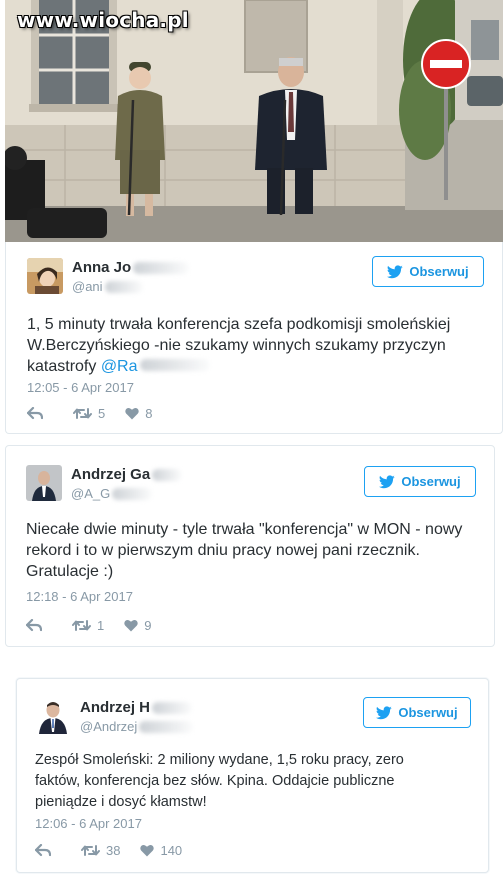  What do you see at coordinates (131, 267) in the screenshot?
I see `author-name: Anna Jo` at bounding box center [131, 267].